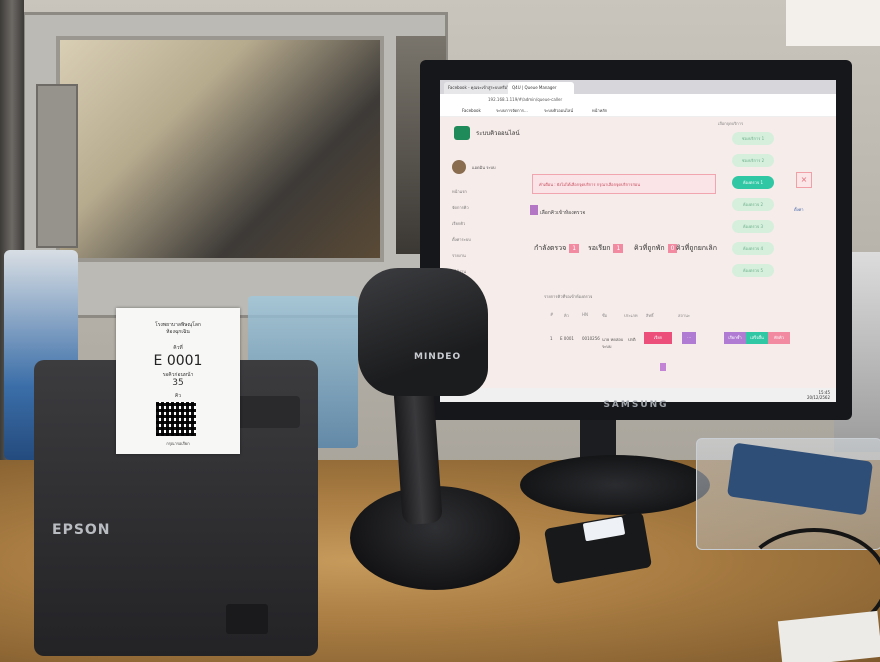  Describe the element at coordinates (471, 111) in the screenshot. I see `bookmark-facebook: Facebook` at that location.